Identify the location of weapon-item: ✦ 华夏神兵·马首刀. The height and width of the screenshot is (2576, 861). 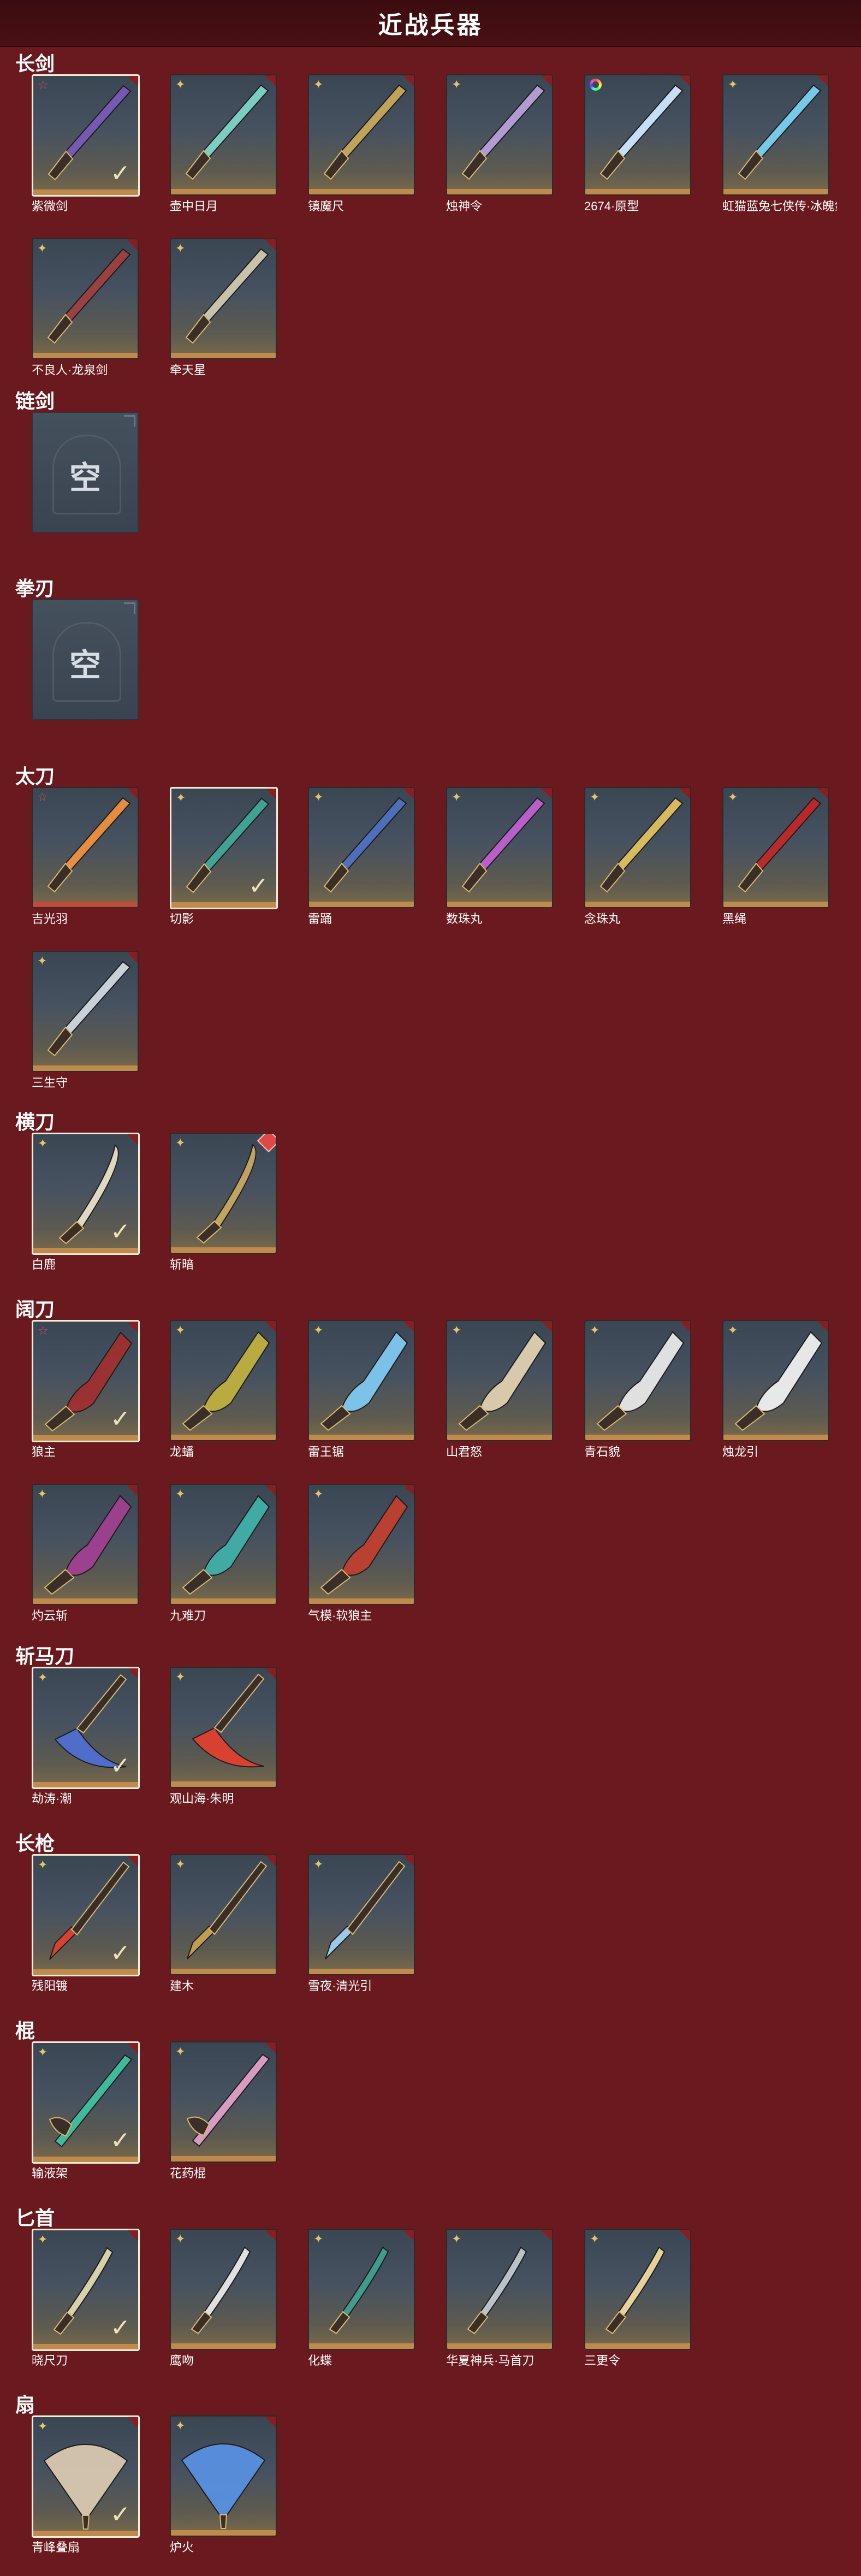
(500, 2300).